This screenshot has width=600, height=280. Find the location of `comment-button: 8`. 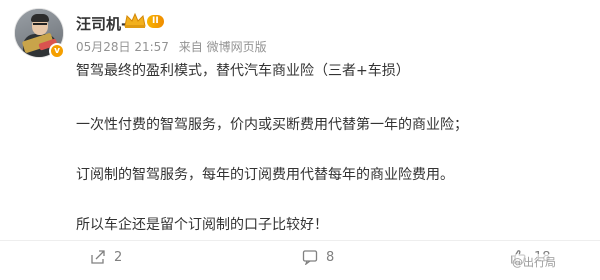

comment-button: 8 is located at coordinates (318, 257).